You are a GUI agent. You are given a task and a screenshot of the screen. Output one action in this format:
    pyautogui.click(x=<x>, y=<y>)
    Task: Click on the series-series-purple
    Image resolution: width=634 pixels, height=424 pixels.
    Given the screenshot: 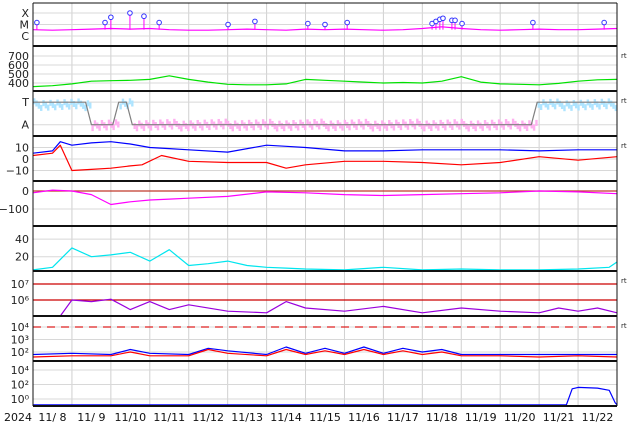 What is the action you would take?
    pyautogui.click(x=338, y=307)
    